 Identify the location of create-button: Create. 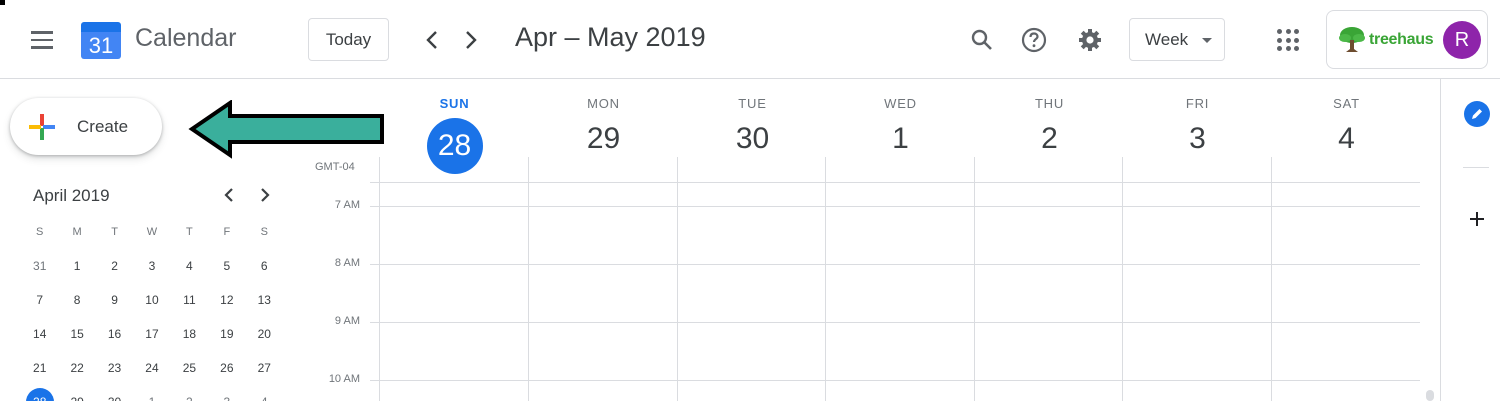
(86, 126).